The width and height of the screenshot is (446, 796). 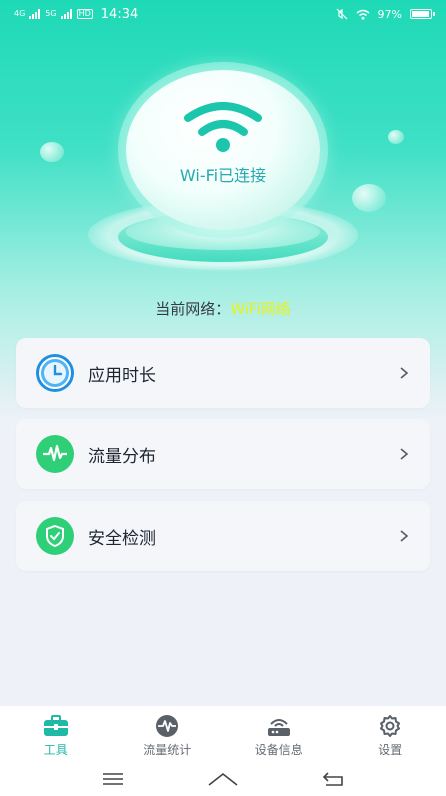 What do you see at coordinates (119, 14) in the screenshot?
I see `status-time: 14:34` at bounding box center [119, 14].